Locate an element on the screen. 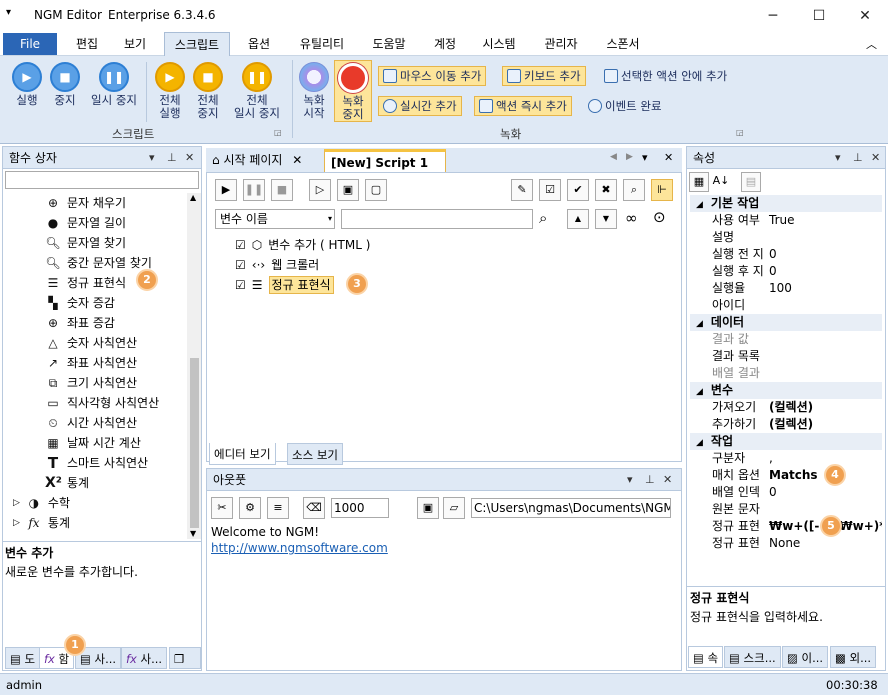  tab-options: 옵션 is located at coordinates (259, 44).